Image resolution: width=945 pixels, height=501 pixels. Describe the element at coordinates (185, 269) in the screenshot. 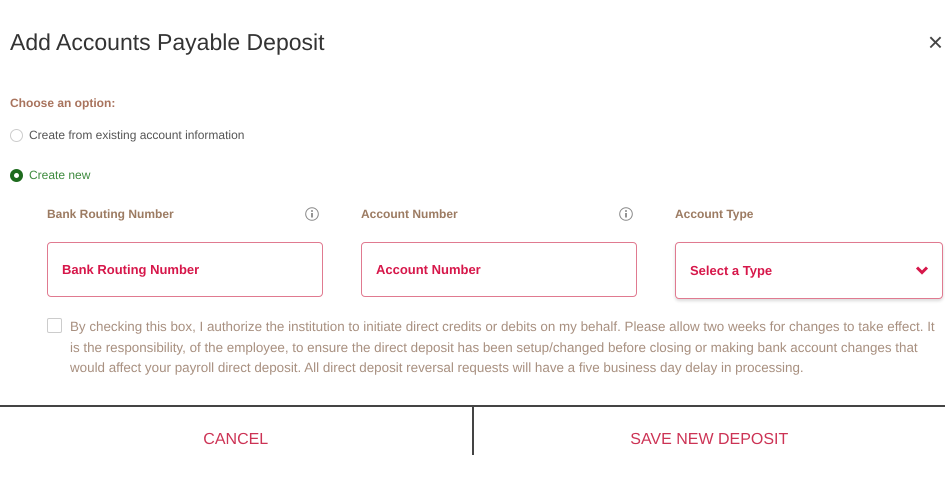

I see `text-field: Bank Routing Number` at that location.